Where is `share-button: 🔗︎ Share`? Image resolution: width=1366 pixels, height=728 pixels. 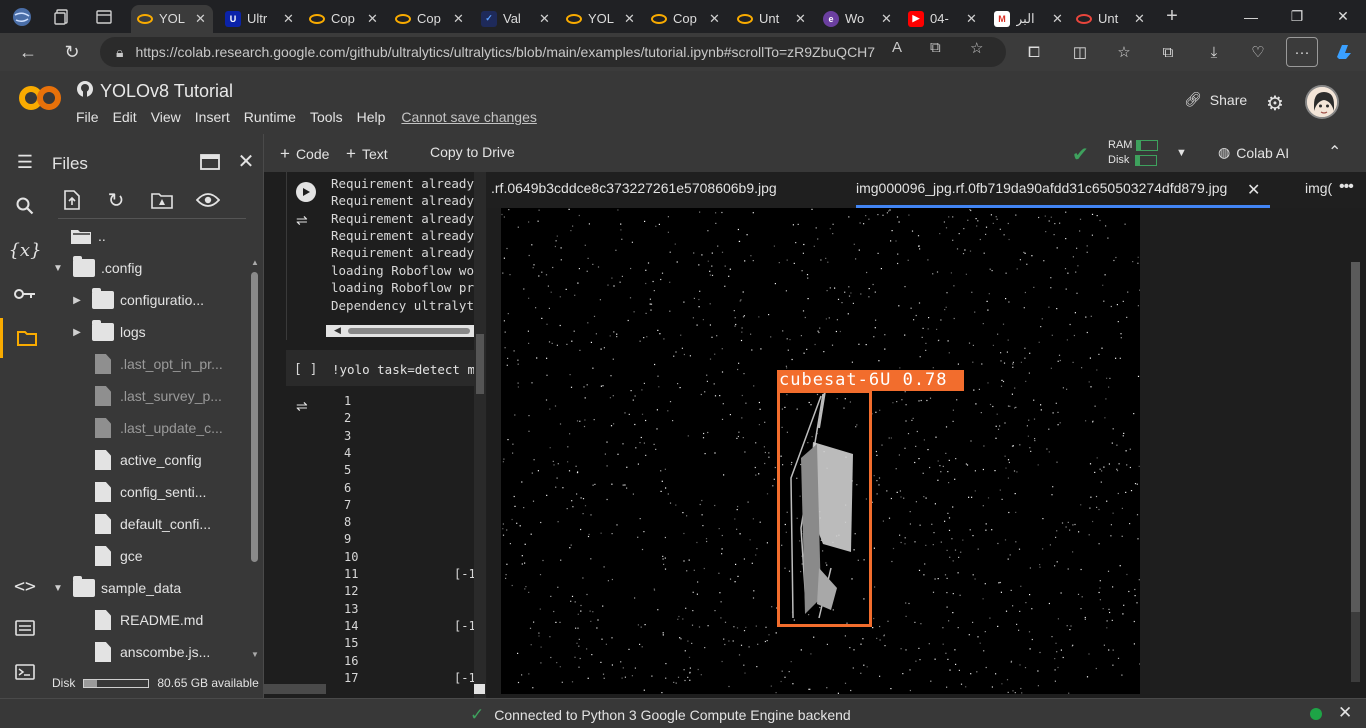
share-button: 🔗︎ Share is located at coordinates (1215, 99).